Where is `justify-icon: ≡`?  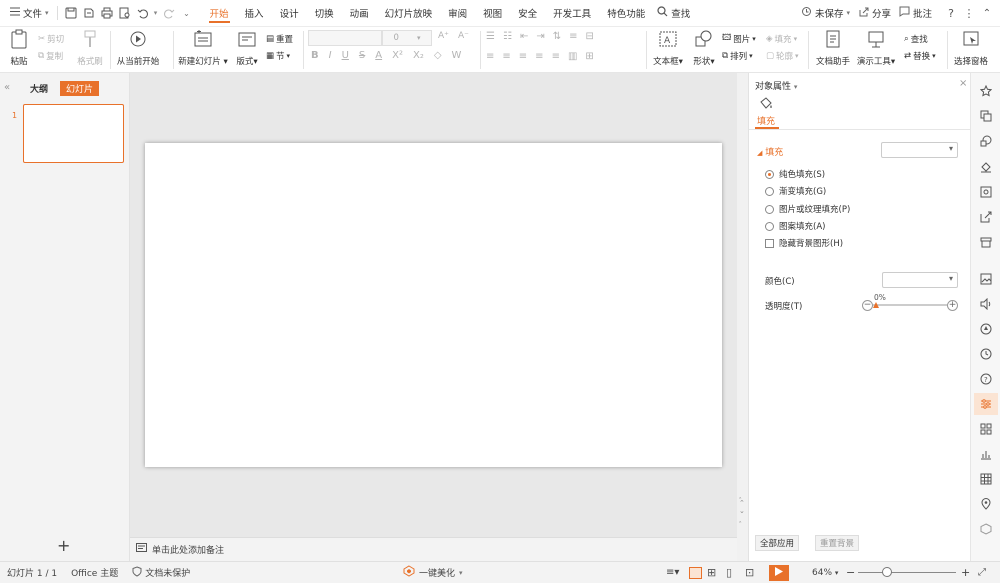
justify-icon: ≡ is located at coordinates (539, 56).